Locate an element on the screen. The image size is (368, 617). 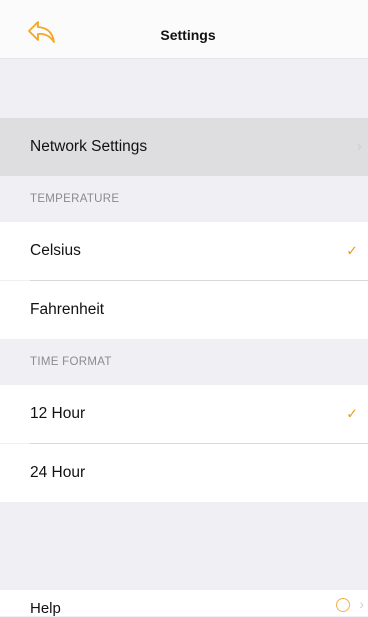
navigation-bar: Settings is located at coordinates (184, 29).